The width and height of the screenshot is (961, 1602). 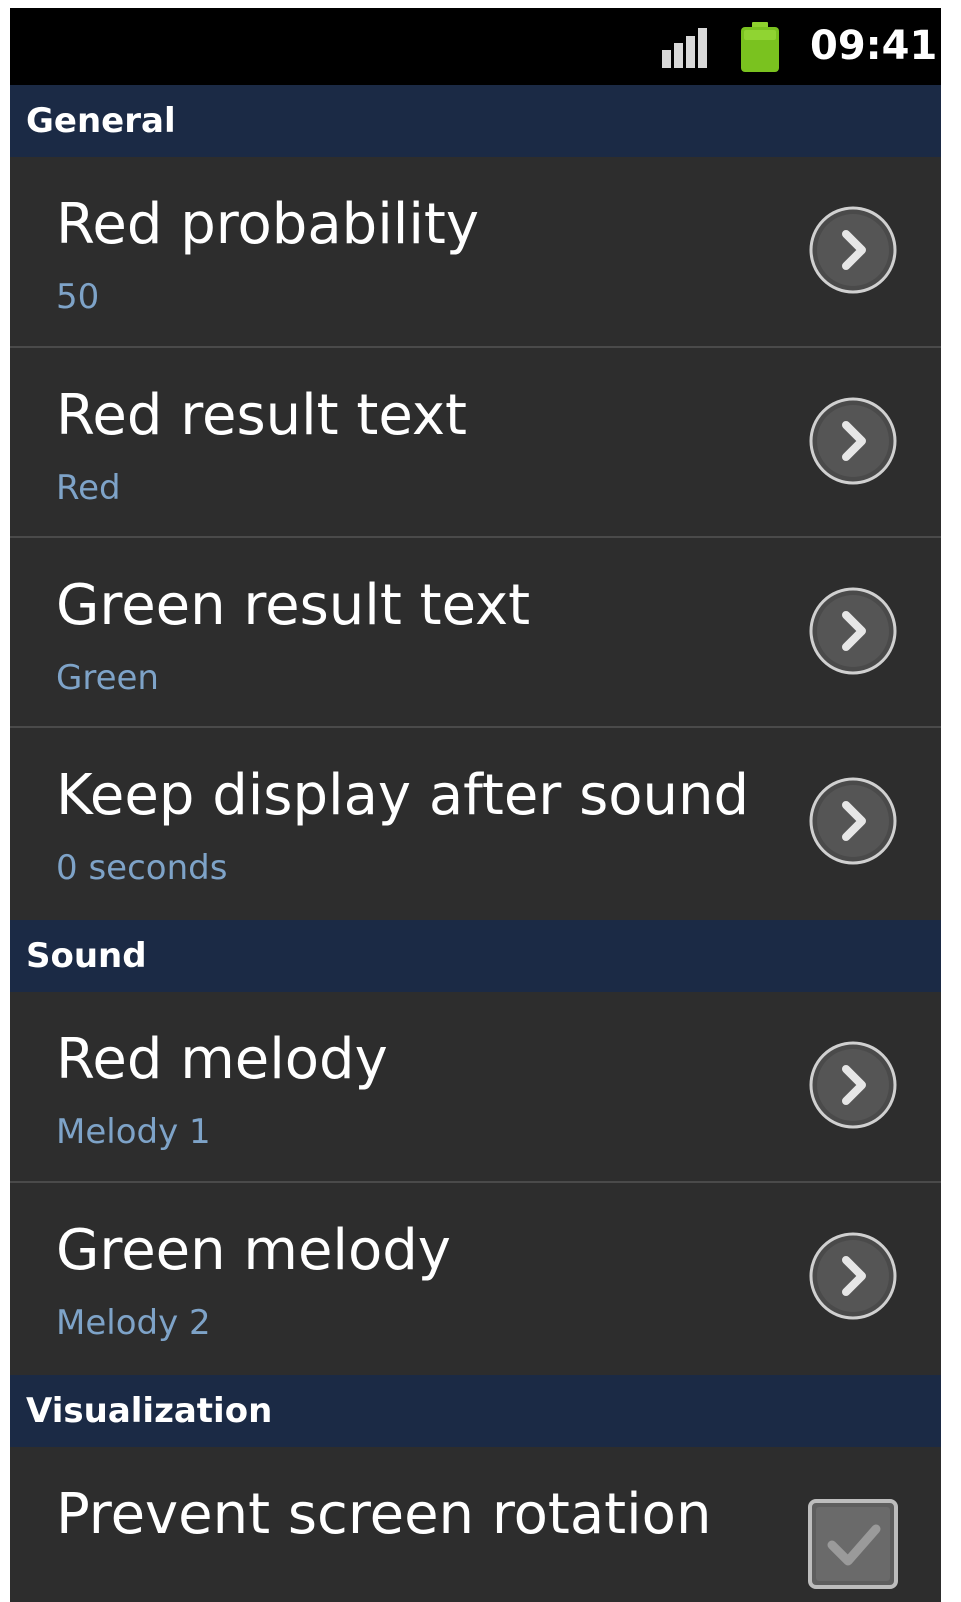 I want to click on pref-title: Red melody, so click(x=222, y=1059).